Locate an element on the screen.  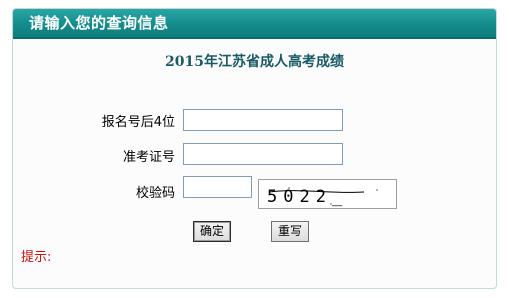
admission-number-label: 准考证号 is located at coordinates (148, 157).